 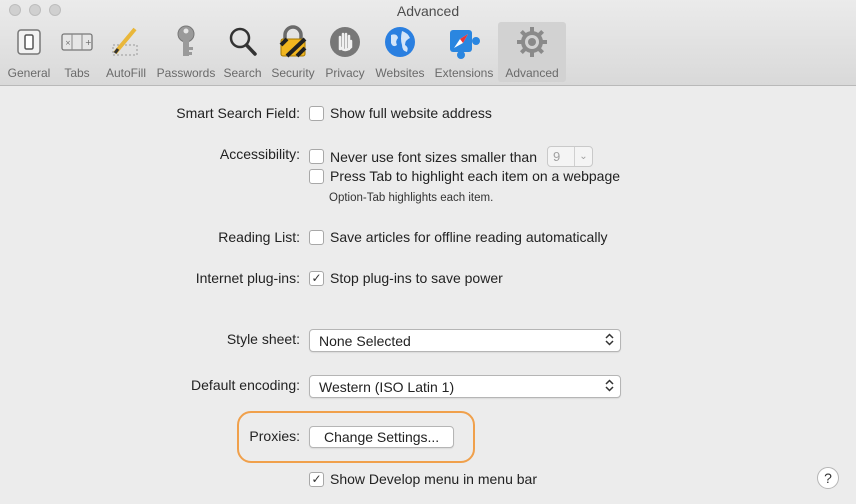 What do you see at coordinates (316, 278) in the screenshot?
I see `stop-plugins-checkbox: ✓` at bounding box center [316, 278].